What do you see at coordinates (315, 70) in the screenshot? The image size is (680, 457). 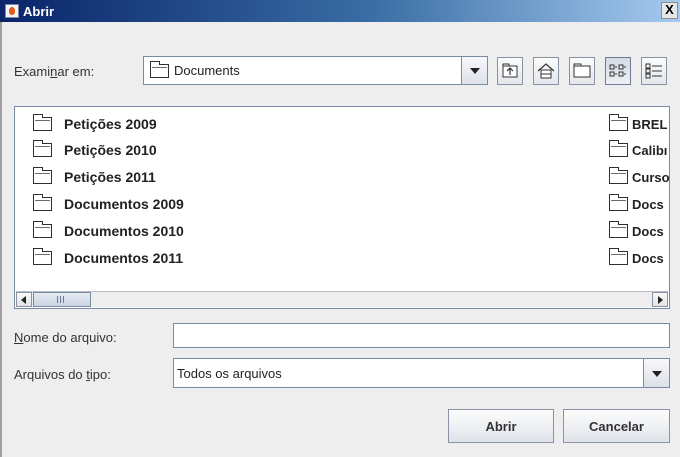 I see `look-in-combo: Documents` at bounding box center [315, 70].